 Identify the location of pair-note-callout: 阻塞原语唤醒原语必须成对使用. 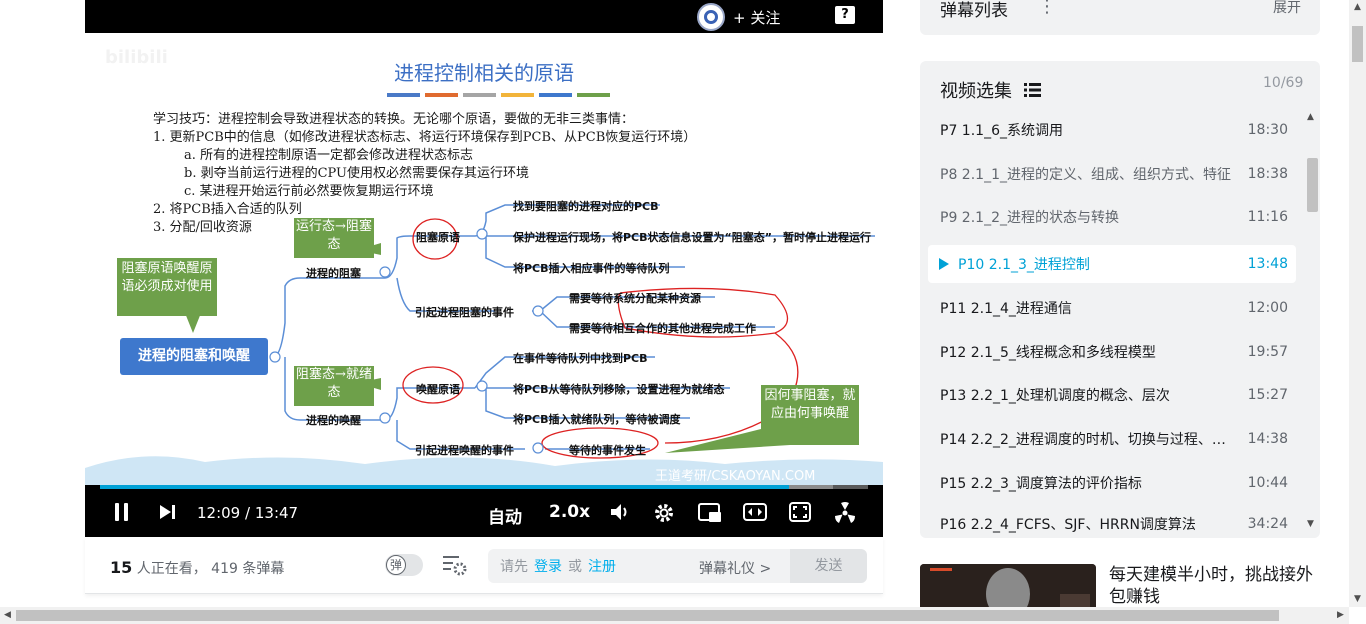
(167, 287).